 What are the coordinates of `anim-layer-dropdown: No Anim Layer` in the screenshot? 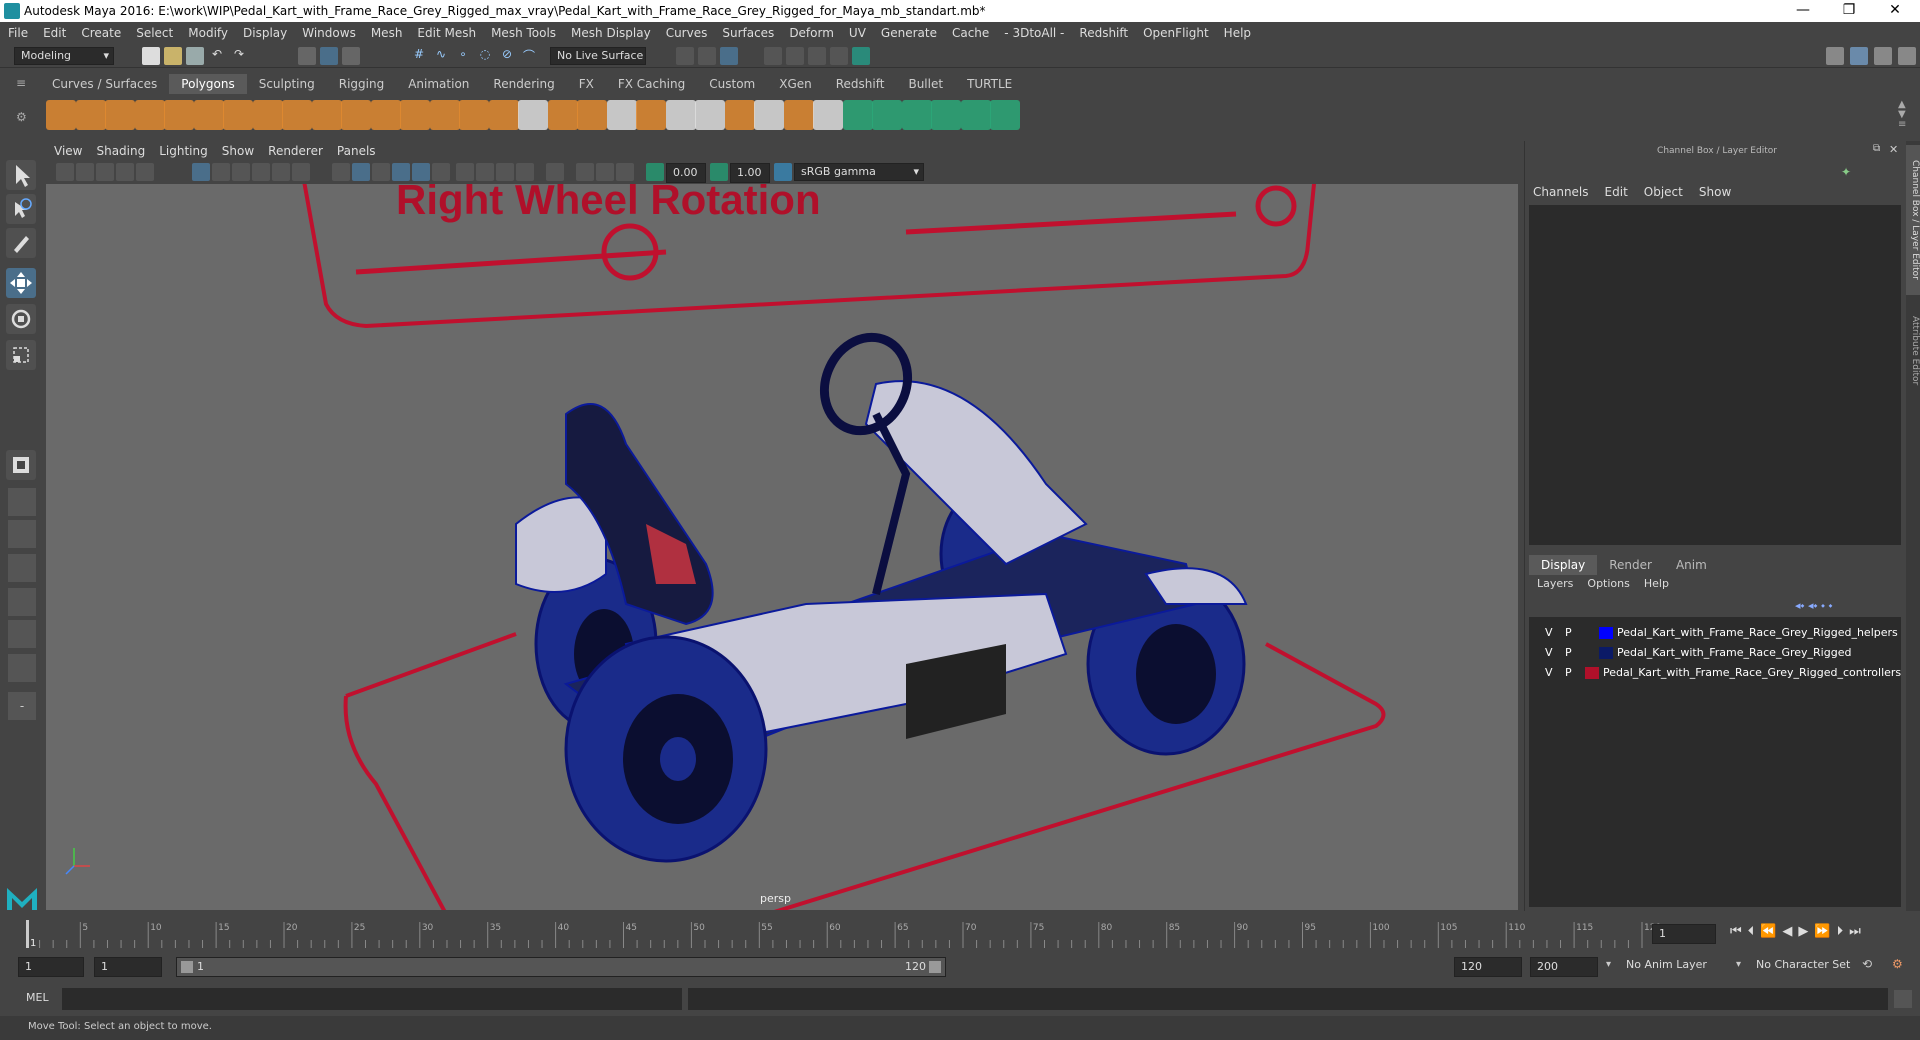 It's located at (1680, 966).